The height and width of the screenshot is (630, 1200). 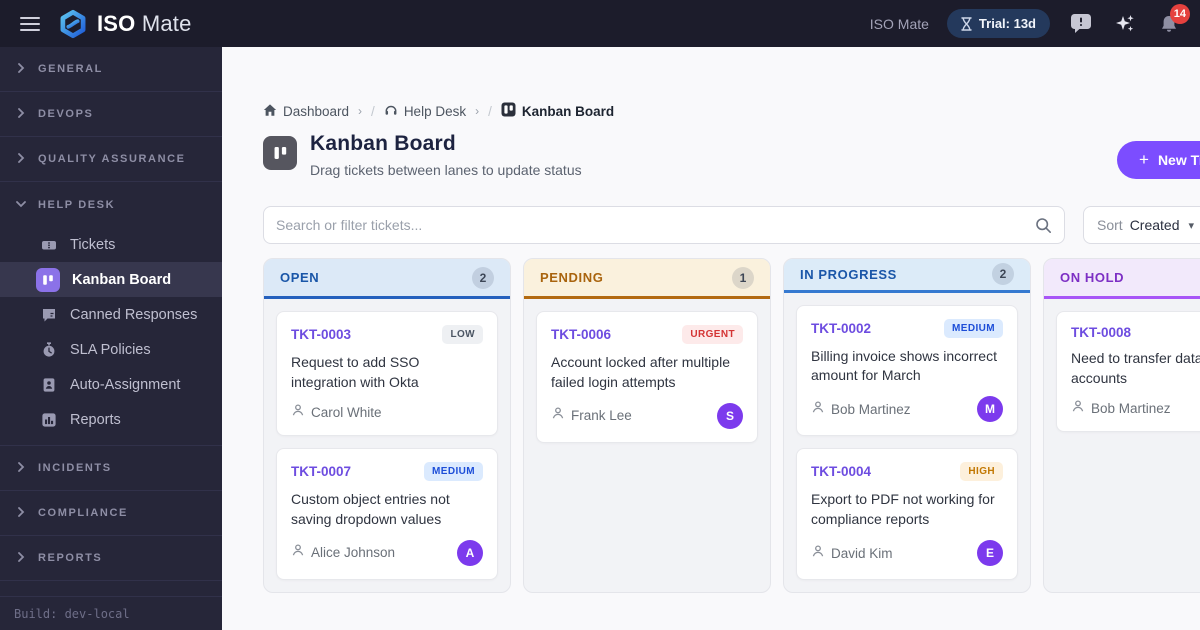 I want to click on sidebar-item-auto-assignment: Auto-Assignment, so click(x=111, y=384).